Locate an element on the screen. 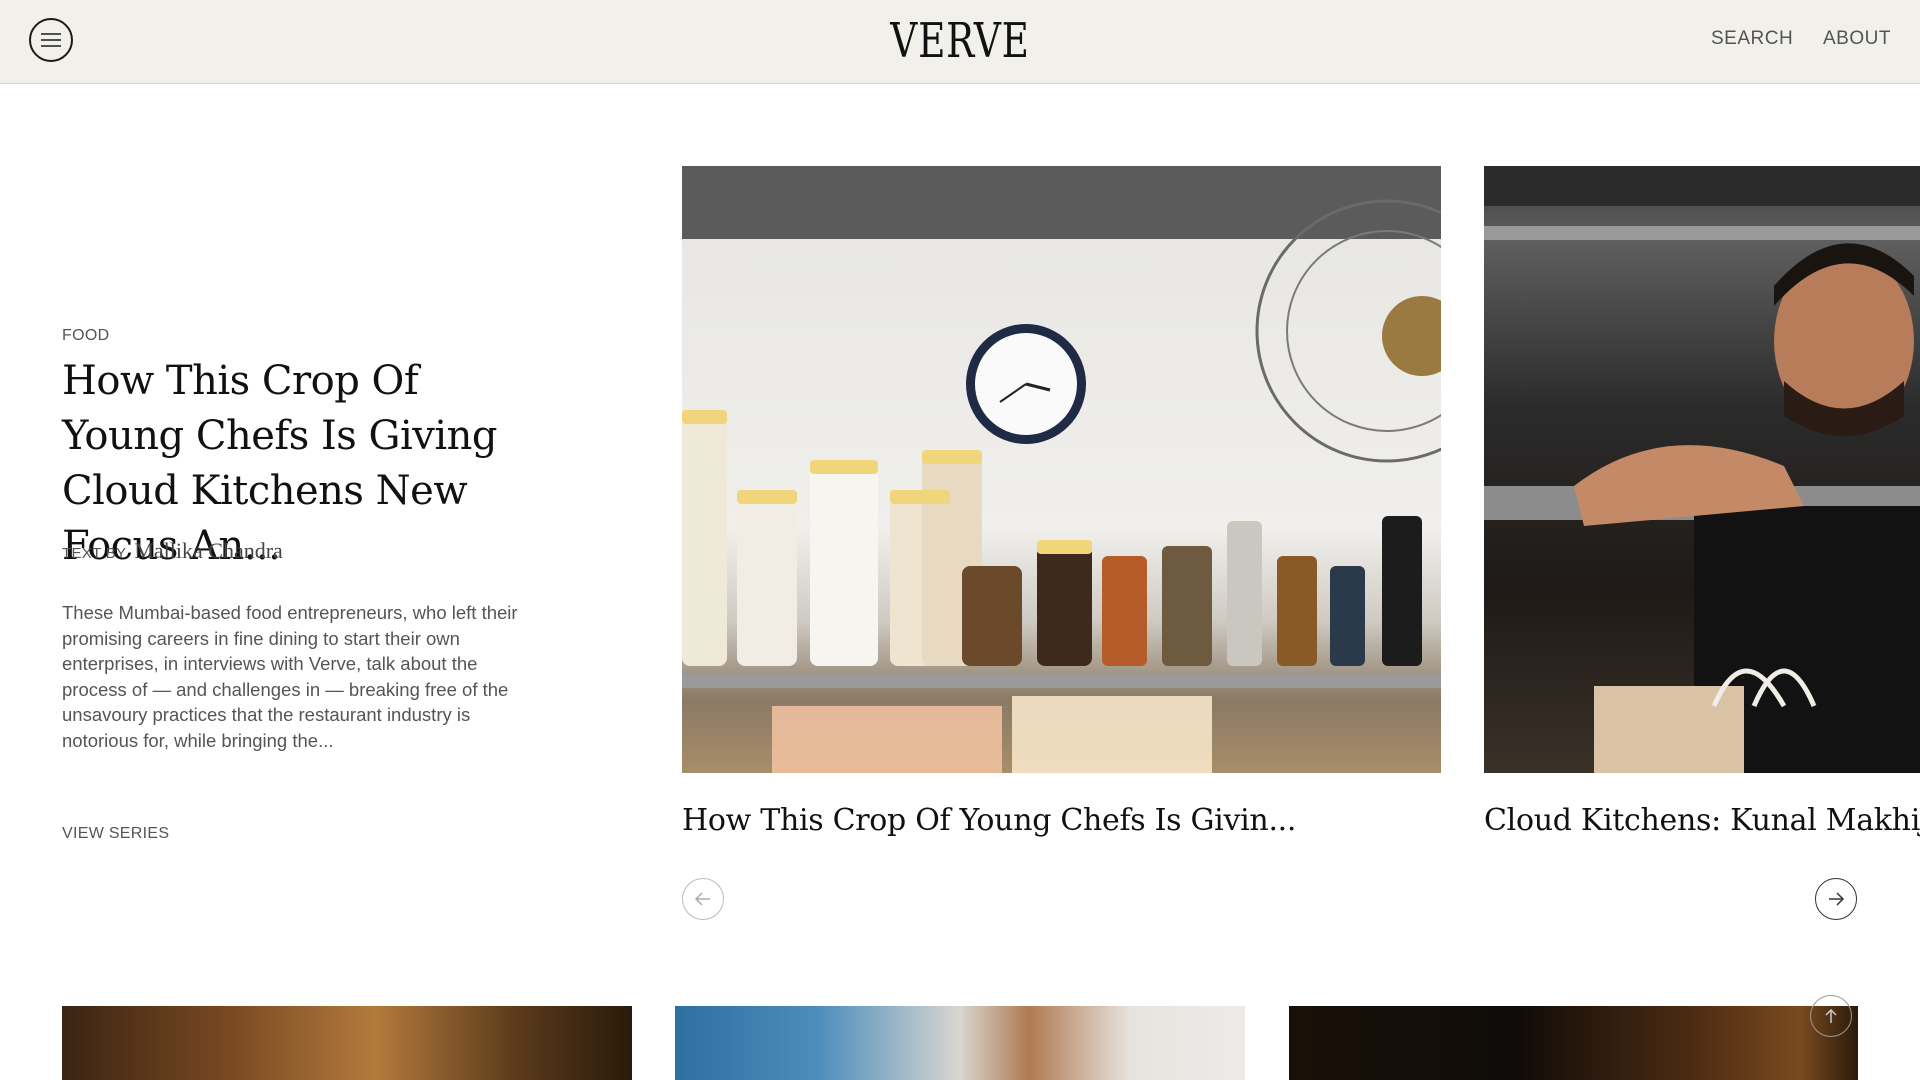 This screenshot has height=1080, width=1920. arrow-left-icon is located at coordinates (702, 899).